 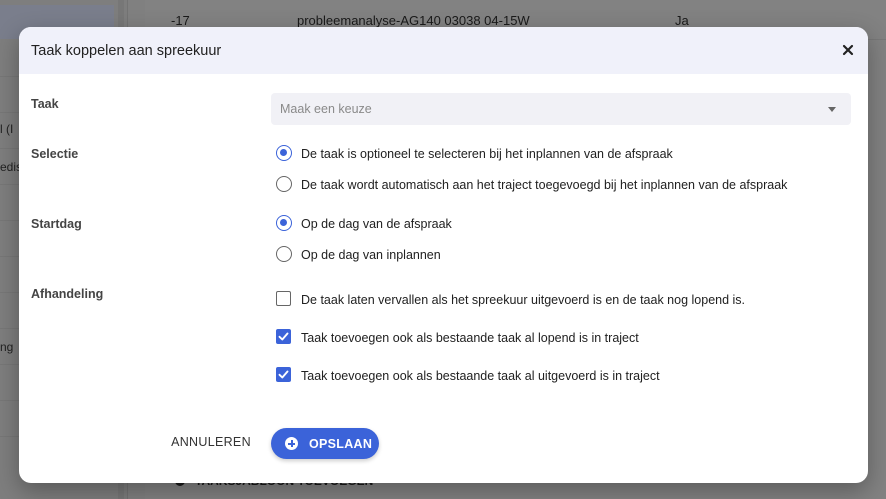 I want to click on taak-label: Taak, so click(x=45, y=104).